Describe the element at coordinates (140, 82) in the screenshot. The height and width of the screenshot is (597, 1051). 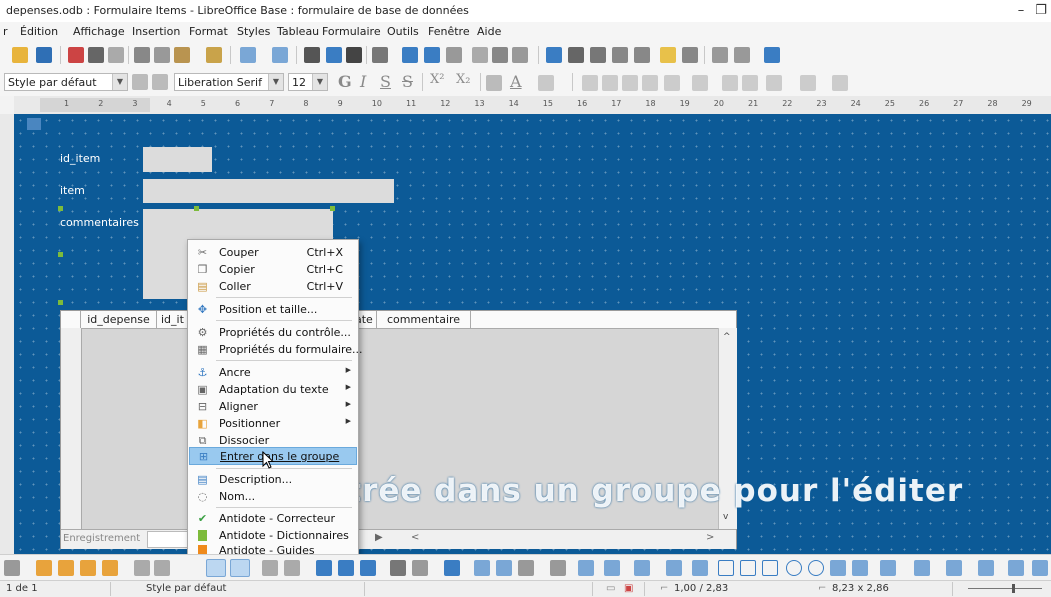
I see `update-style-icon` at that location.